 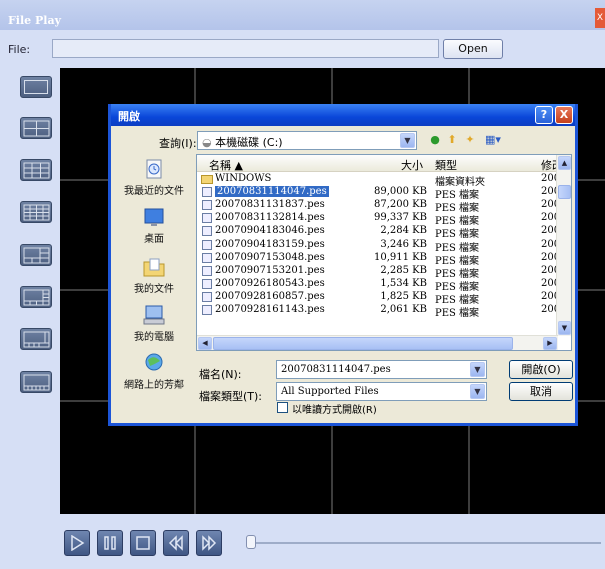 What do you see at coordinates (334, 408) in the screenshot?
I see `readonly-label: 以唯讀方式開啟(R)` at bounding box center [334, 408].